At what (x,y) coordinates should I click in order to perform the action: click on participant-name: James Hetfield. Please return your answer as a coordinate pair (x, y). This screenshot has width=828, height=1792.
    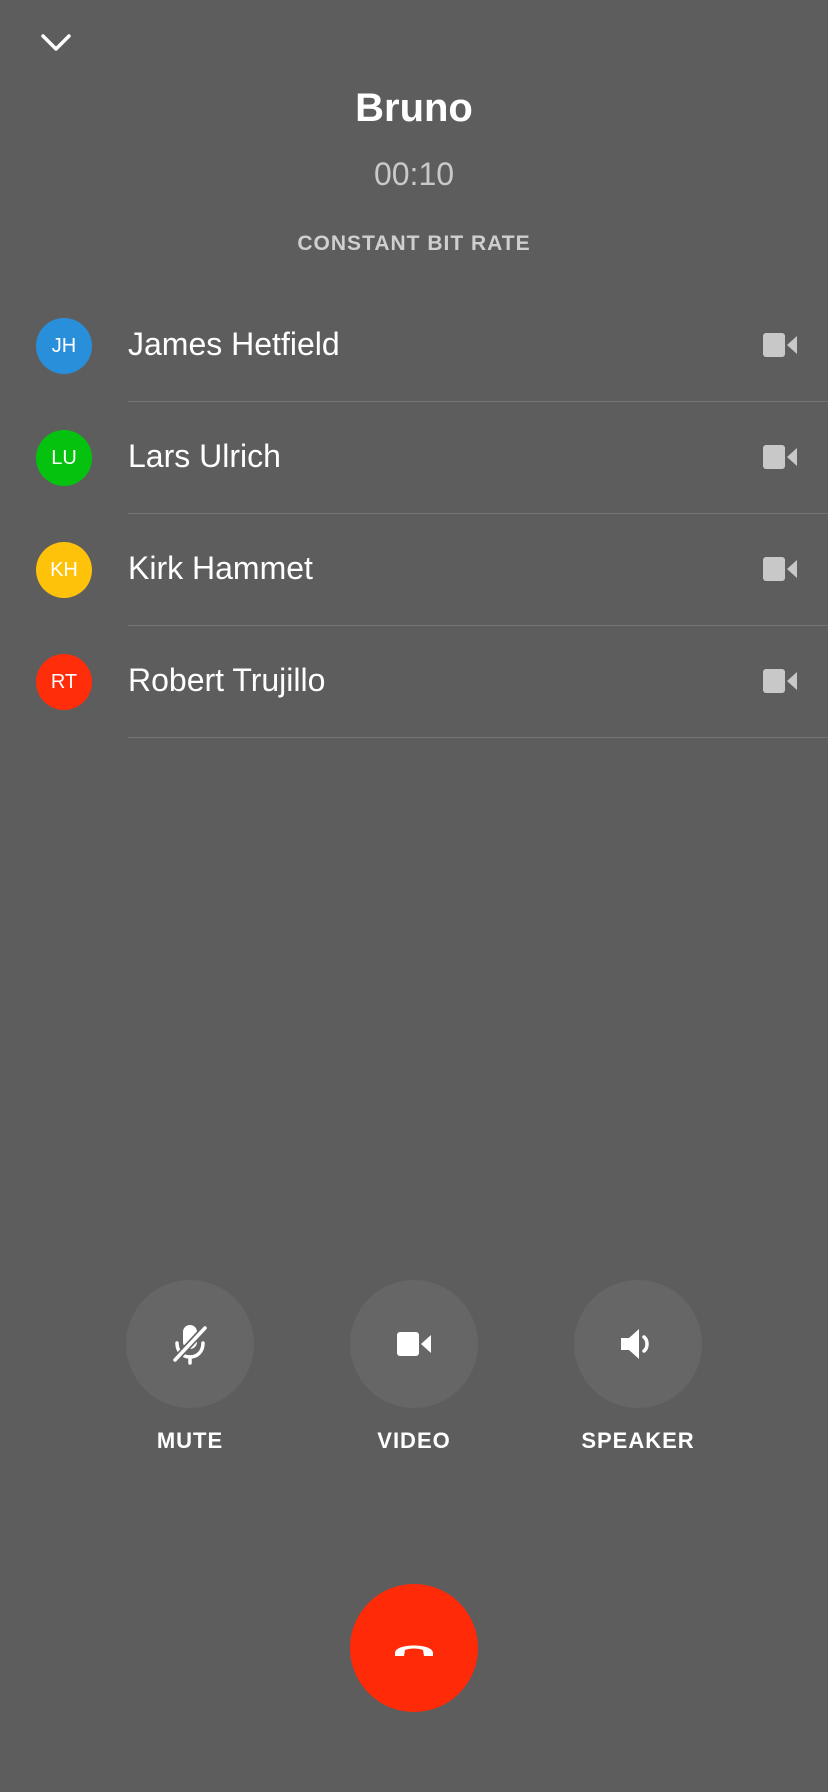
    Looking at the image, I should click on (234, 344).